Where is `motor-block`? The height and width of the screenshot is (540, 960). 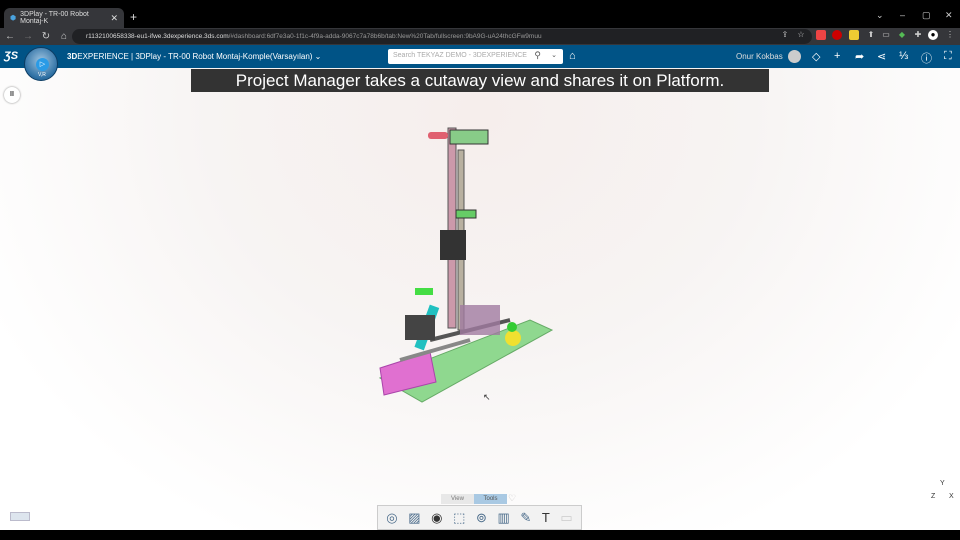
motor-block is located at coordinates (453, 245).